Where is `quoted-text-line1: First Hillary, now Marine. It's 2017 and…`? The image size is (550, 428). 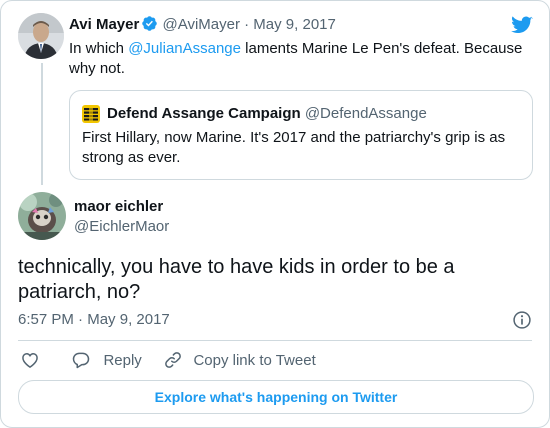
quoted-text-line1: First Hillary, now Marine. It's 2017 and… is located at coordinates (294, 137).